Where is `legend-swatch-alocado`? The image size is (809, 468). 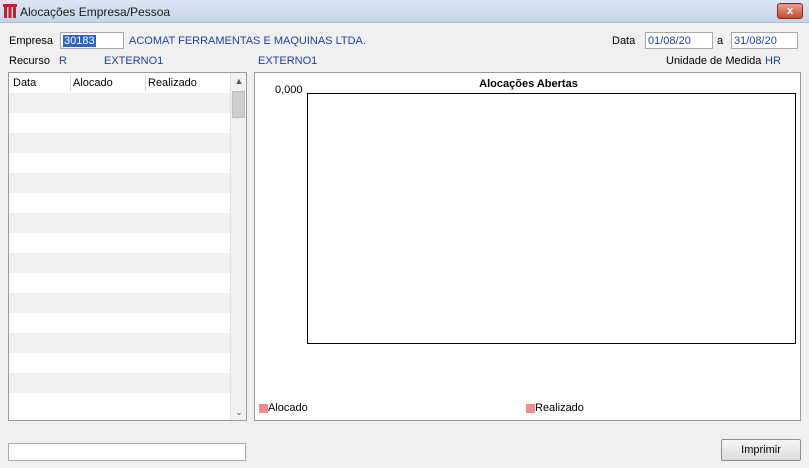
legend-swatch-alocado is located at coordinates (263, 408).